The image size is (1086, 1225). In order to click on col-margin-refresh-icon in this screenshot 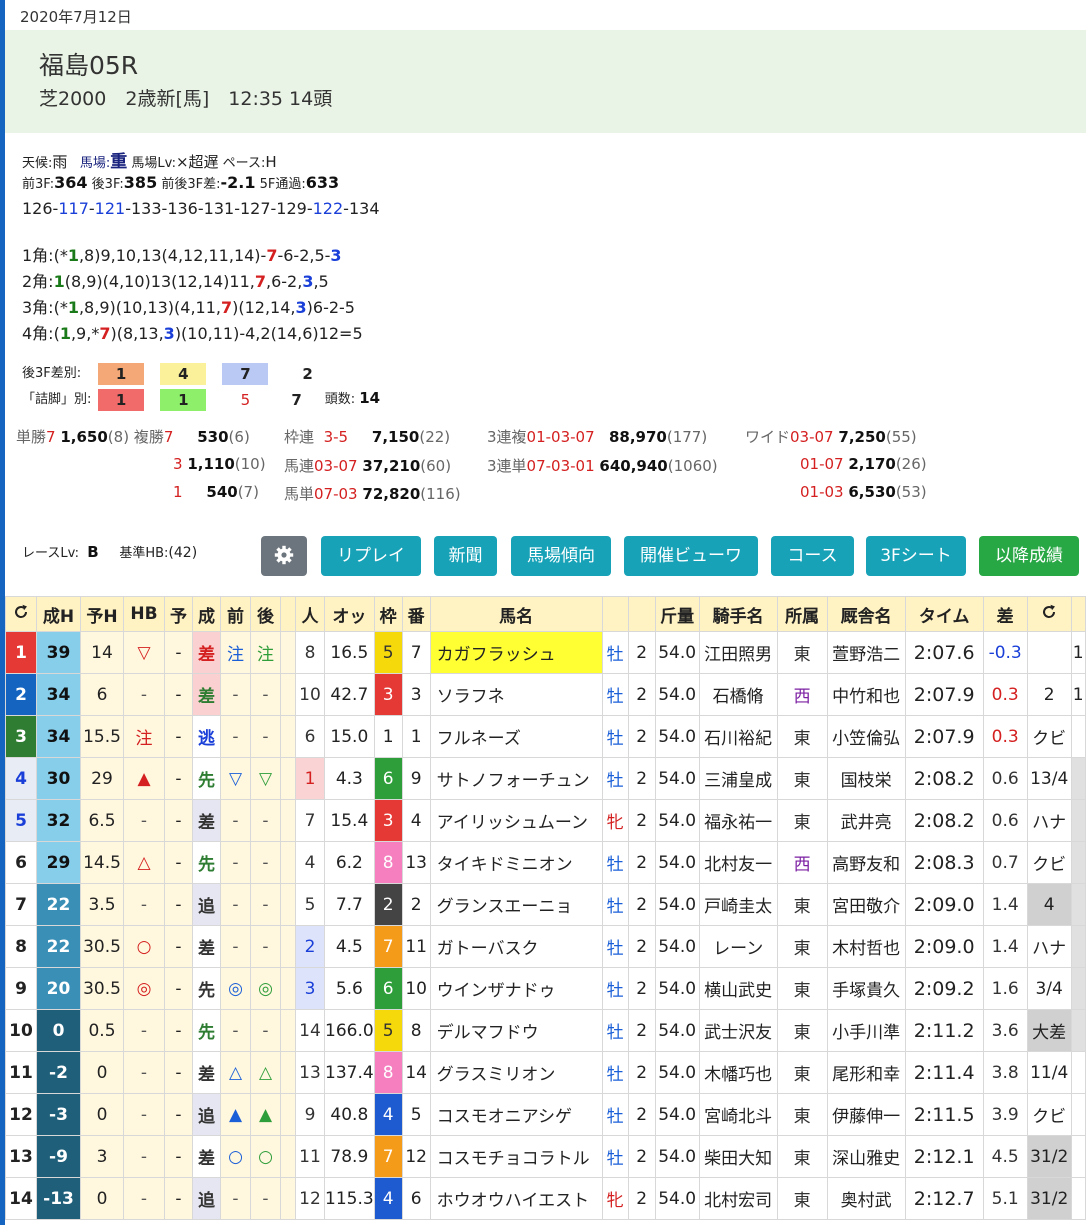, I will do `click(1049, 614)`.